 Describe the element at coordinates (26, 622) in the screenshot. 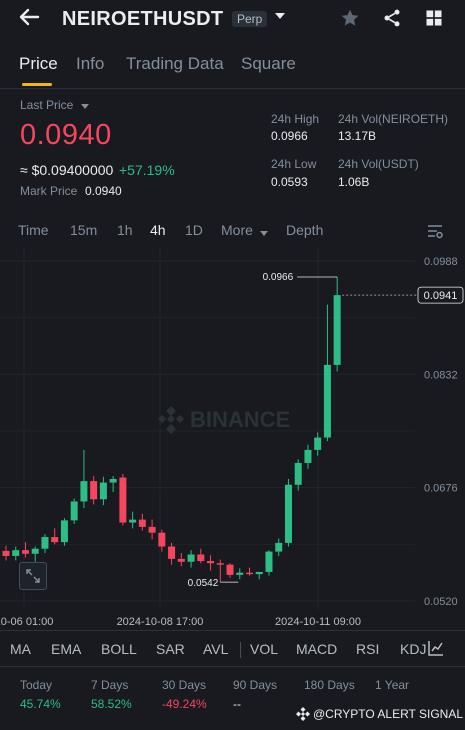

I see `x-tick-label: 10-06 01:00` at that location.